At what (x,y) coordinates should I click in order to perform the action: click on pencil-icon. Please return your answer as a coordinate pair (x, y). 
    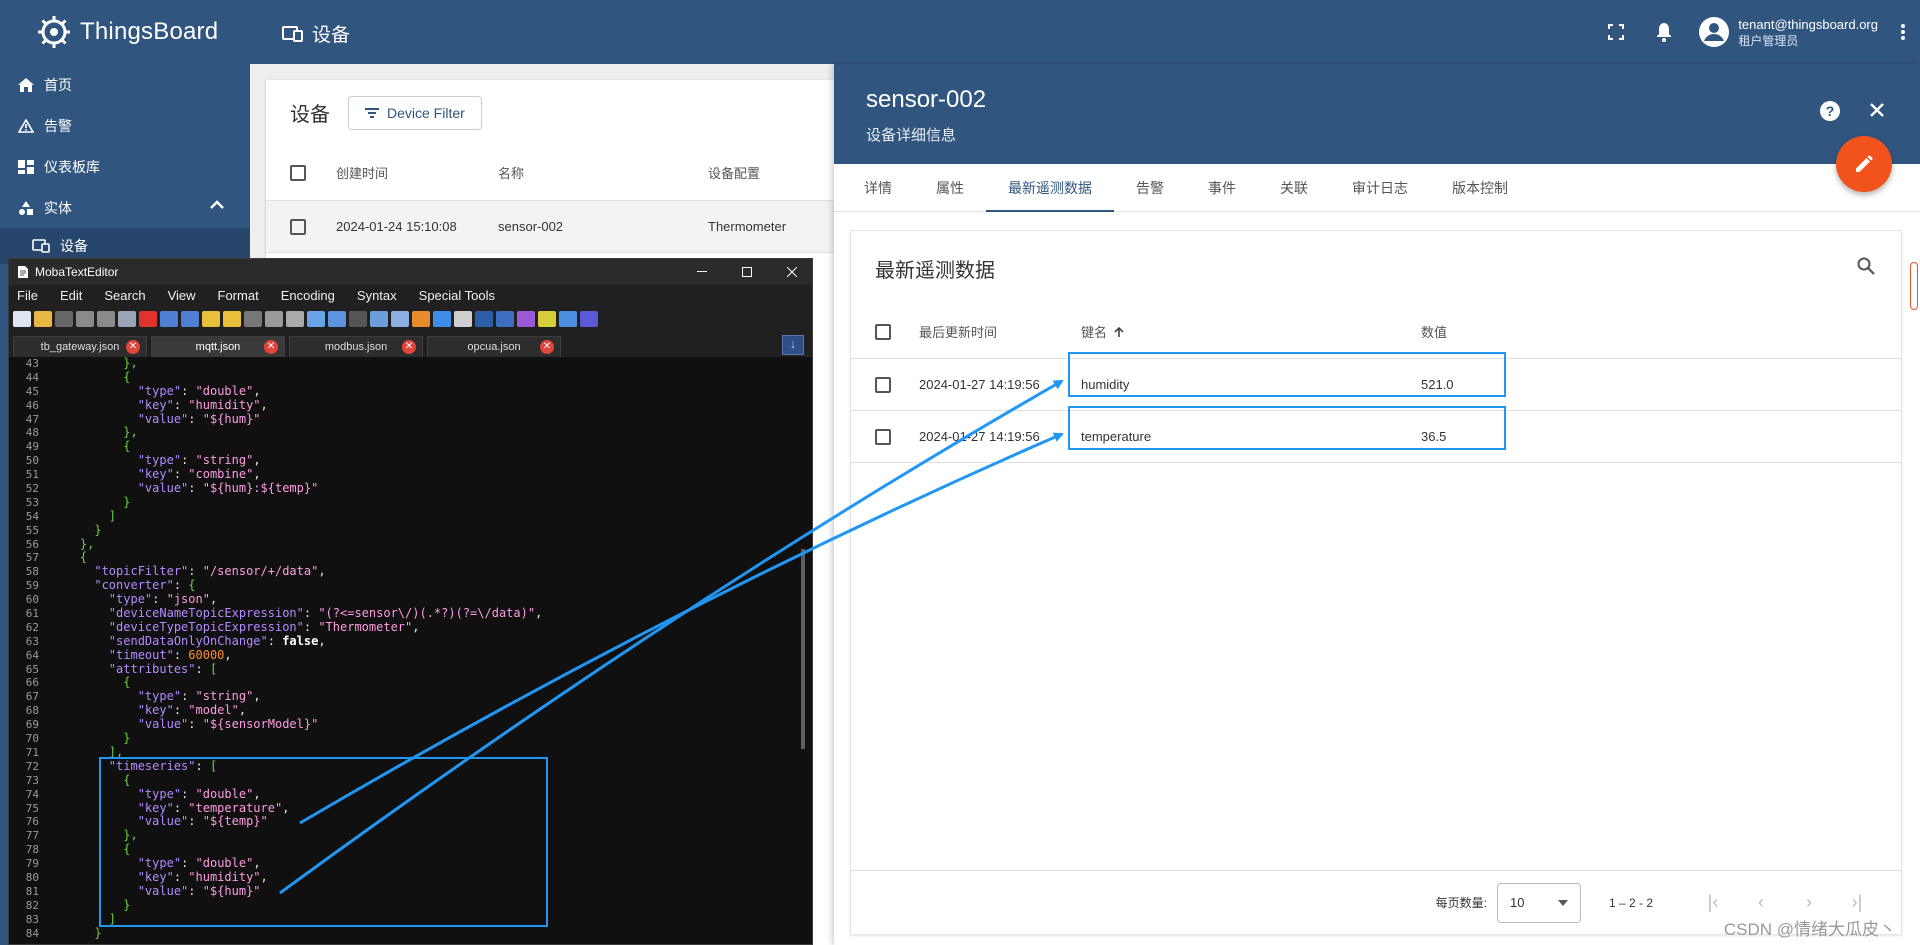
    Looking at the image, I should click on (1864, 163).